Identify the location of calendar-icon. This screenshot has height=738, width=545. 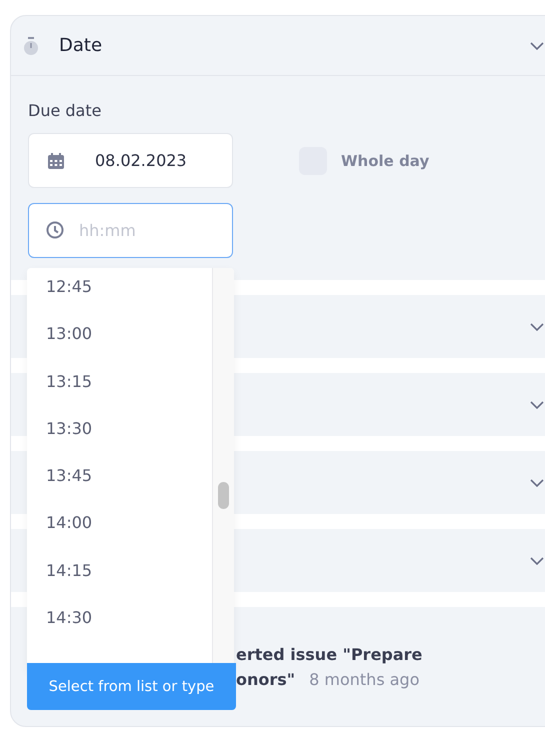
(56, 161).